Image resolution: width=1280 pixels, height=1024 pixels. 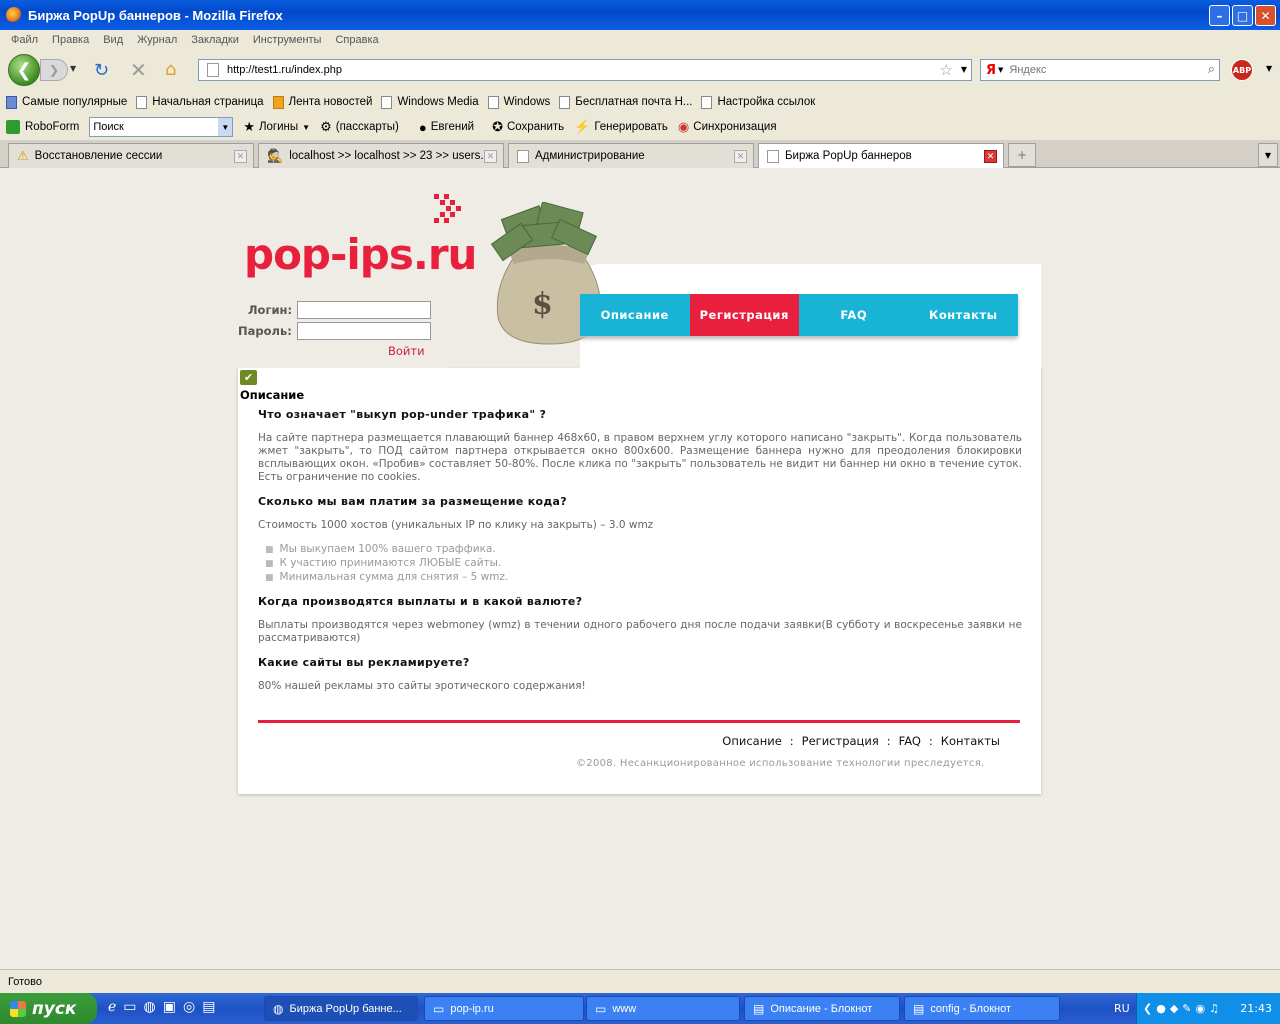 I want to click on search-icon: ⌕, so click(x=1211, y=69).